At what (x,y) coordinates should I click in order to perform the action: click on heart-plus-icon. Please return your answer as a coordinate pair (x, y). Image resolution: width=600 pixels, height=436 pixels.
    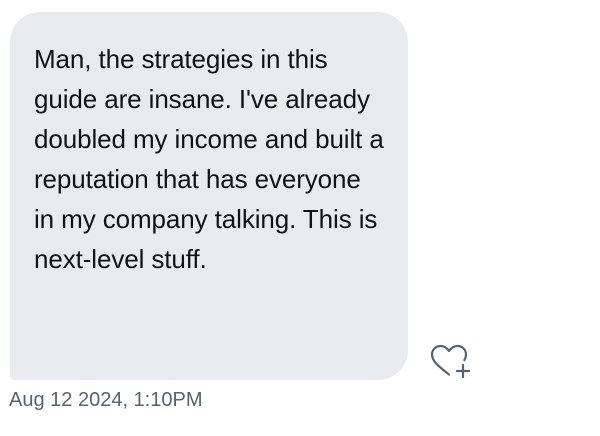
    Looking at the image, I should click on (450, 361).